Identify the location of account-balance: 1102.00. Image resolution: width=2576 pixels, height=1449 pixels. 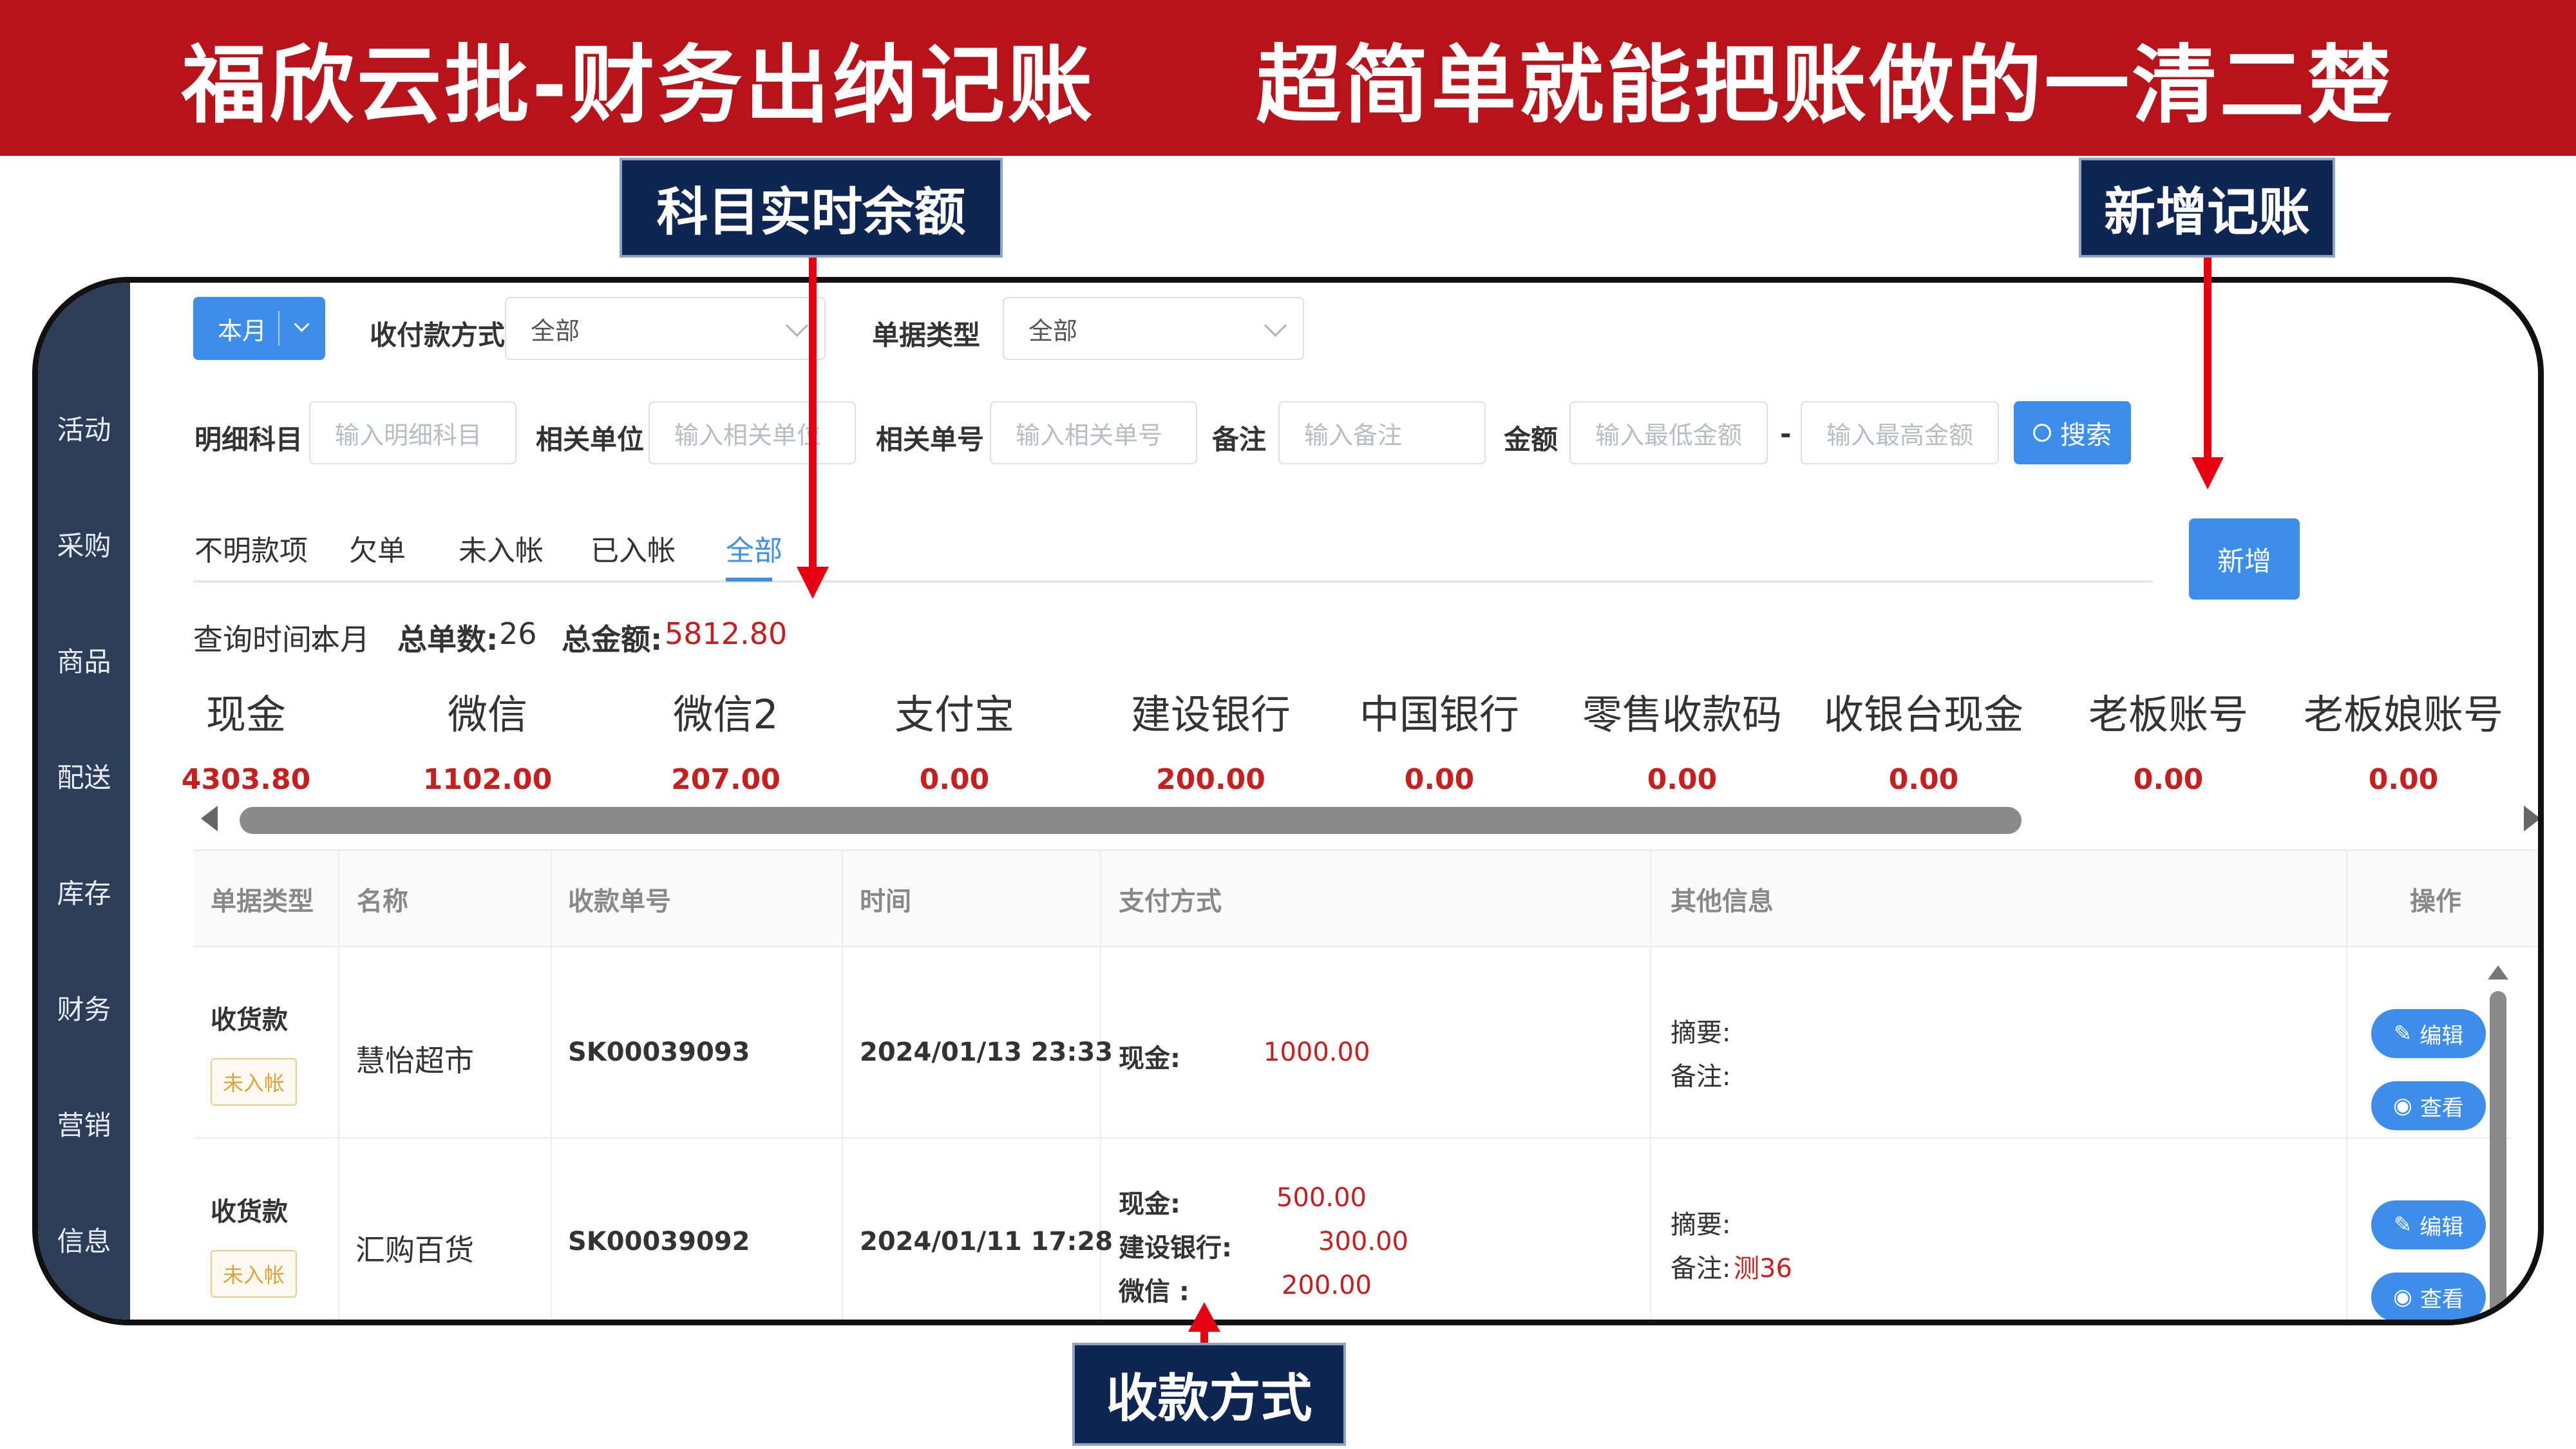
(487, 780).